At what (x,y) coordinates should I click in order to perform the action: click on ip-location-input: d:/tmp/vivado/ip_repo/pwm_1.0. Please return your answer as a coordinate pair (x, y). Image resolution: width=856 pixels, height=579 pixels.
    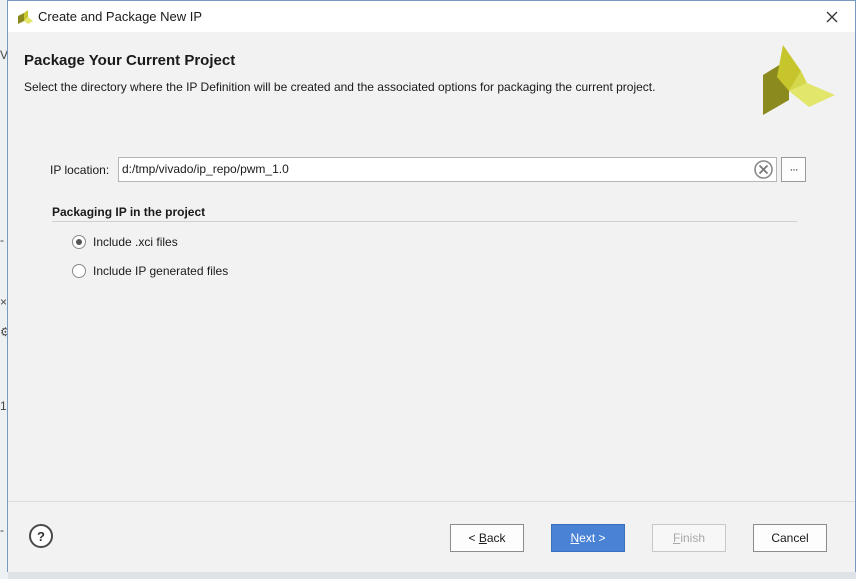
    Looking at the image, I should click on (447, 169).